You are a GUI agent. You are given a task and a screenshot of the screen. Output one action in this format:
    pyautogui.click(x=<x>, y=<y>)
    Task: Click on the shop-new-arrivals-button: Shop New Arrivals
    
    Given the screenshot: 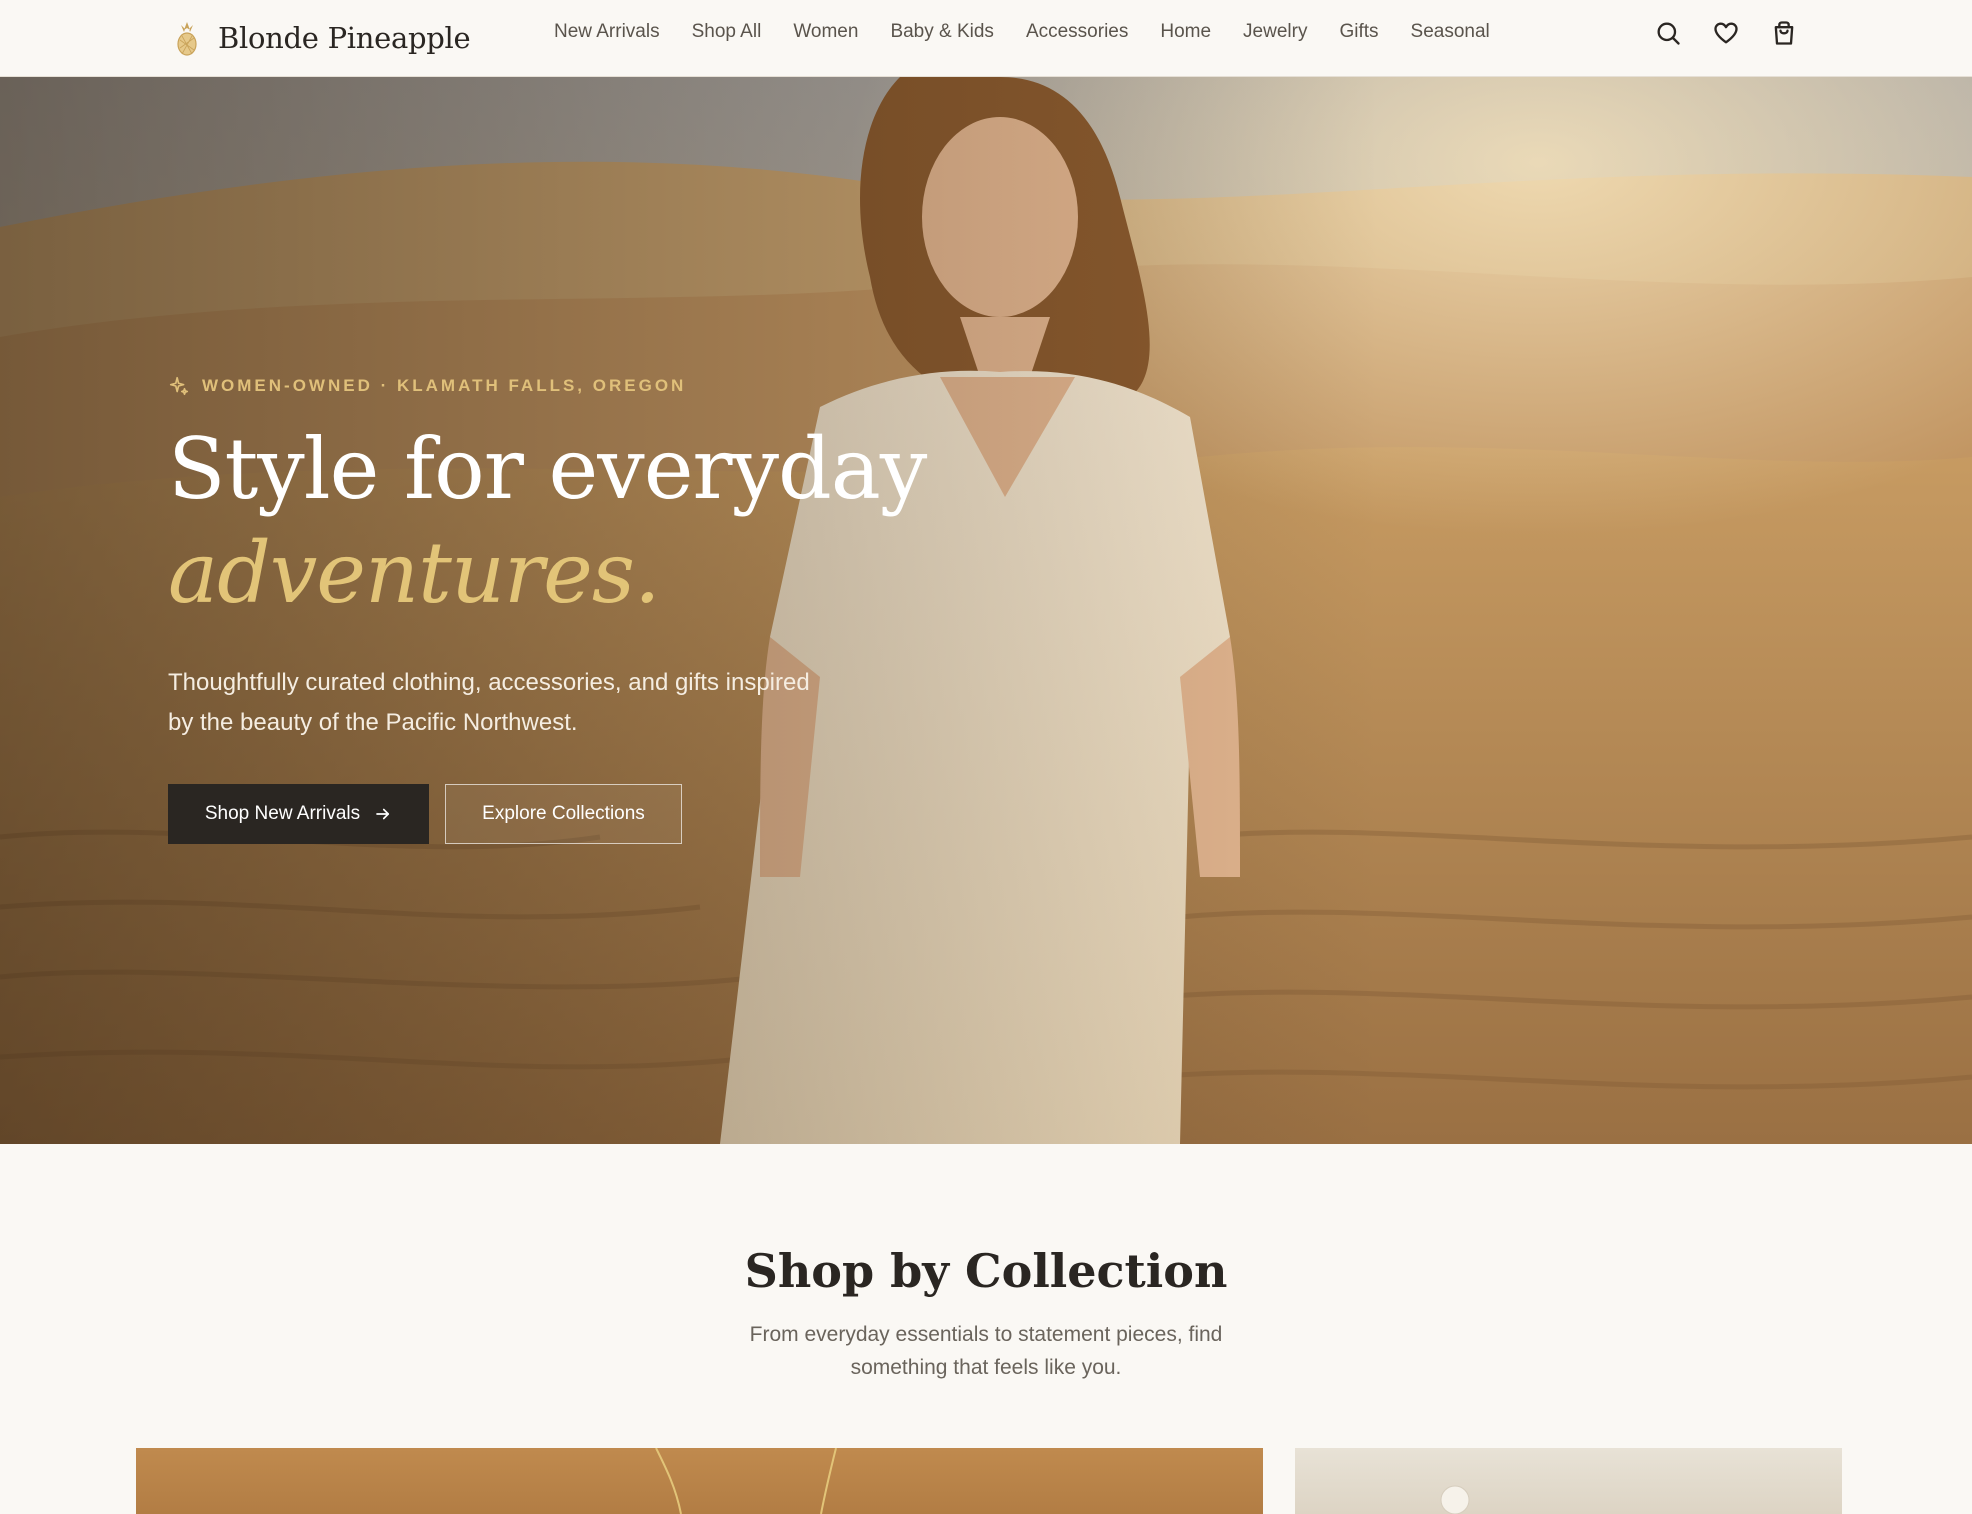 What is the action you would take?
    pyautogui.click(x=298, y=814)
    